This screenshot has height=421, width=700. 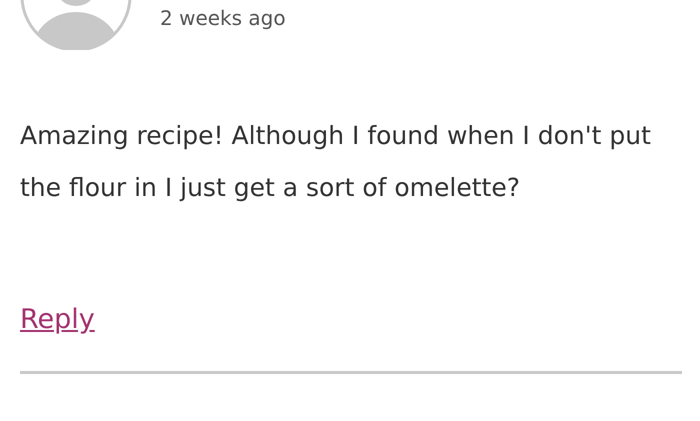 What do you see at coordinates (57, 319) in the screenshot?
I see `reply-link: Reply` at bounding box center [57, 319].